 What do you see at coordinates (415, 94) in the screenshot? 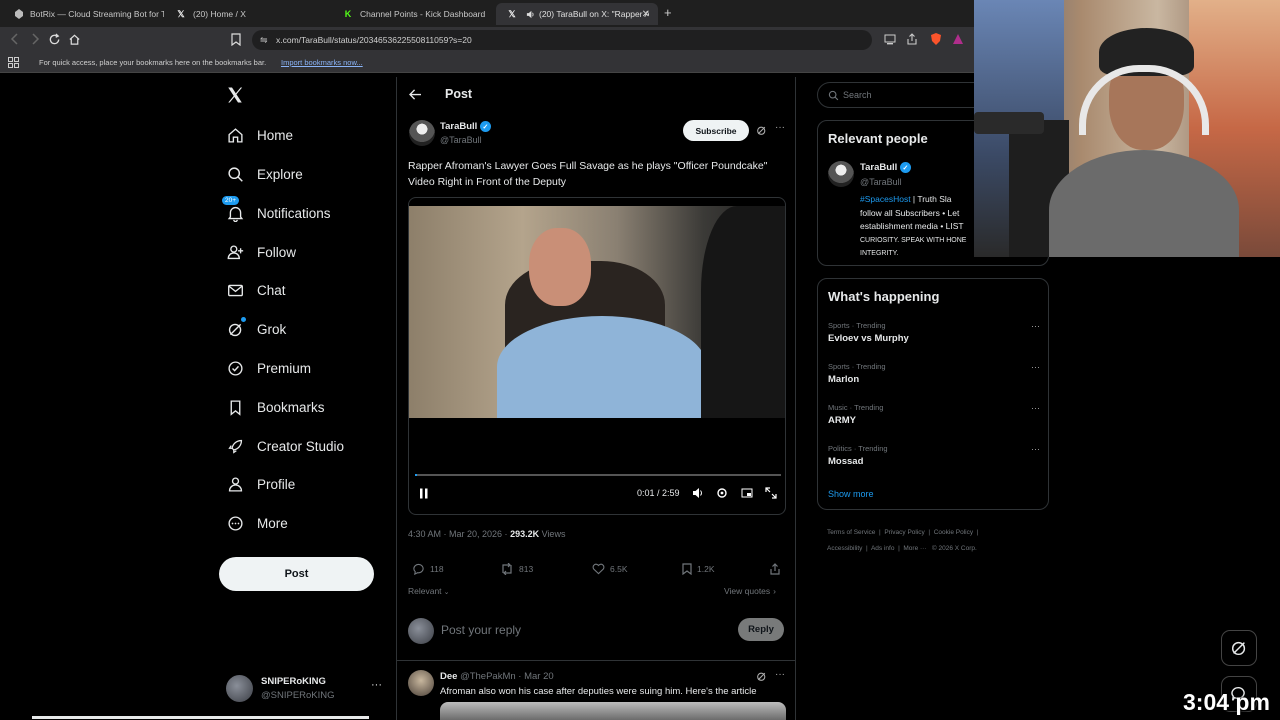
I see `back-arrow-icon` at bounding box center [415, 94].